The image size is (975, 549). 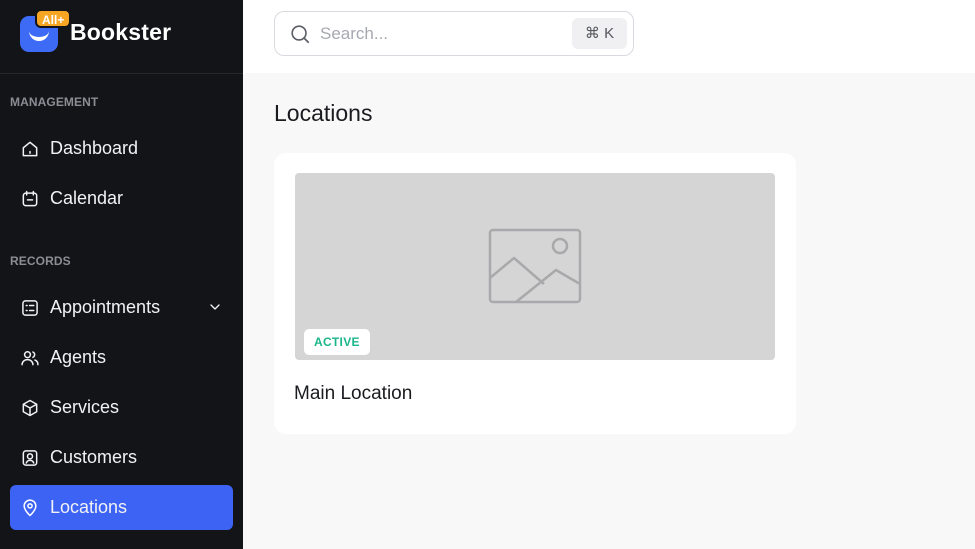 I want to click on sidebar-item-label: Calendar, so click(x=87, y=198).